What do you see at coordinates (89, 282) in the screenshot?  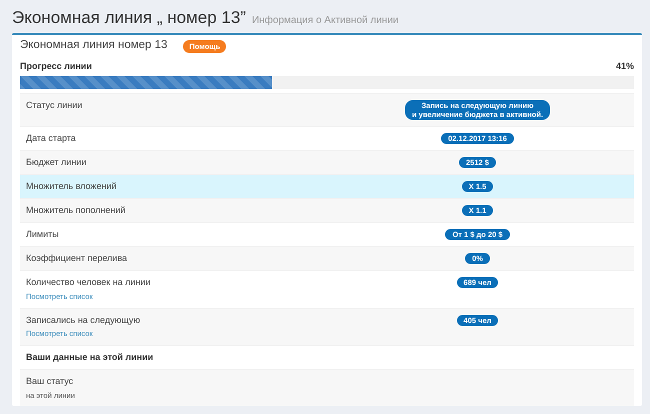 I see `row-label: Количество человек на линии` at bounding box center [89, 282].